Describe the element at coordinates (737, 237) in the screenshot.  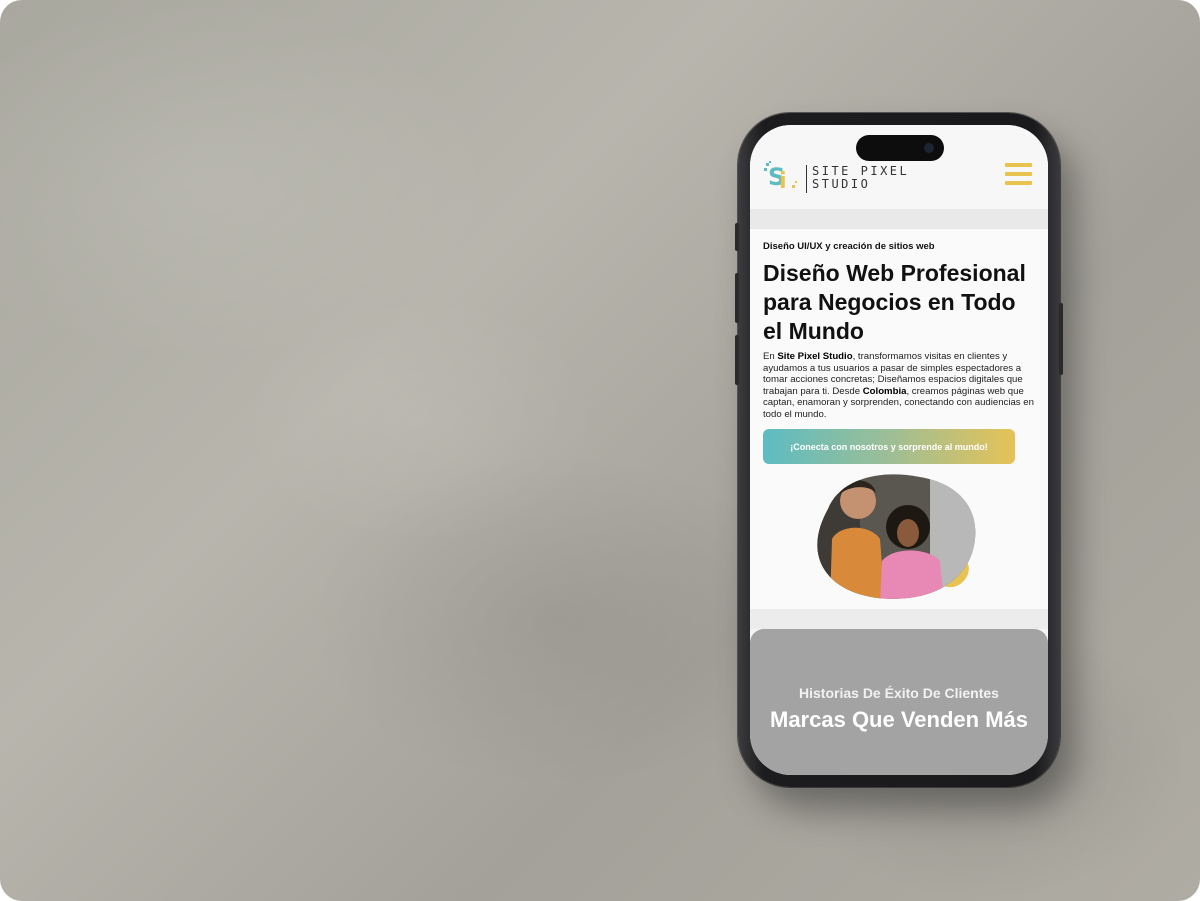
I see `phone-action-button` at that location.